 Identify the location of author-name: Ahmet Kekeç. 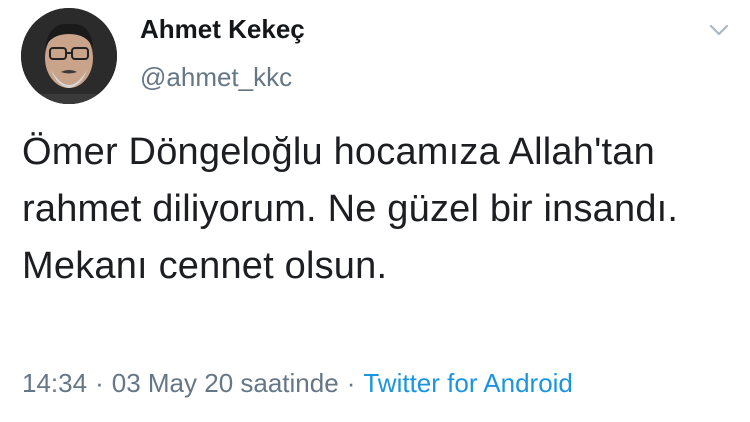
(222, 29).